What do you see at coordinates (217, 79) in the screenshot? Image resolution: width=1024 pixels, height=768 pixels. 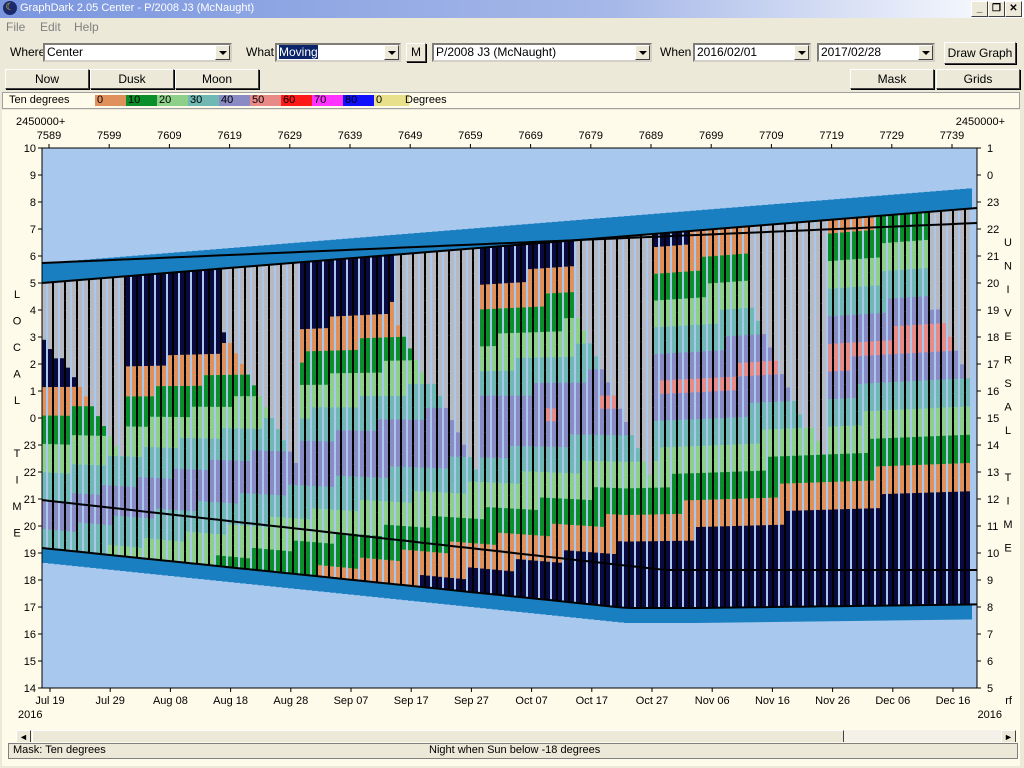 I see `moon-button: Moon` at bounding box center [217, 79].